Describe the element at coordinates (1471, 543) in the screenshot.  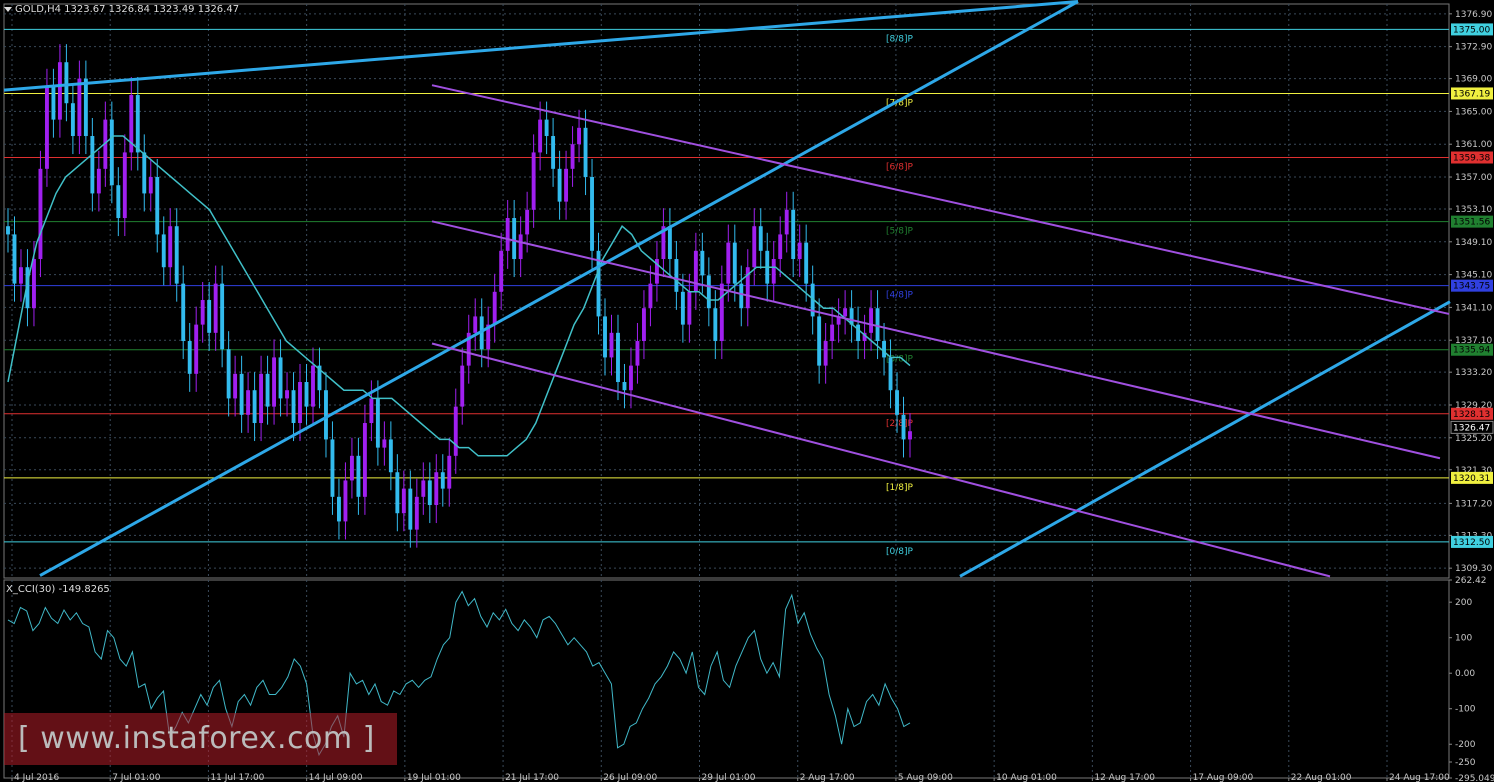
I see `price-tag-label: 1312.50` at that location.